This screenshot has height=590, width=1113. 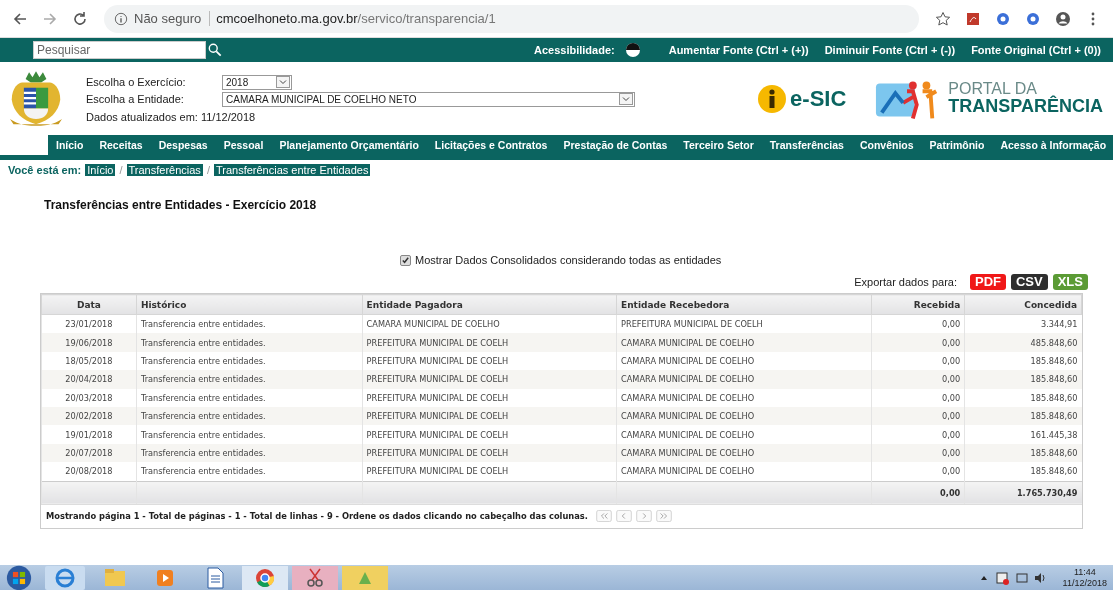 I want to click on column-header: Data, so click(x=89, y=304).